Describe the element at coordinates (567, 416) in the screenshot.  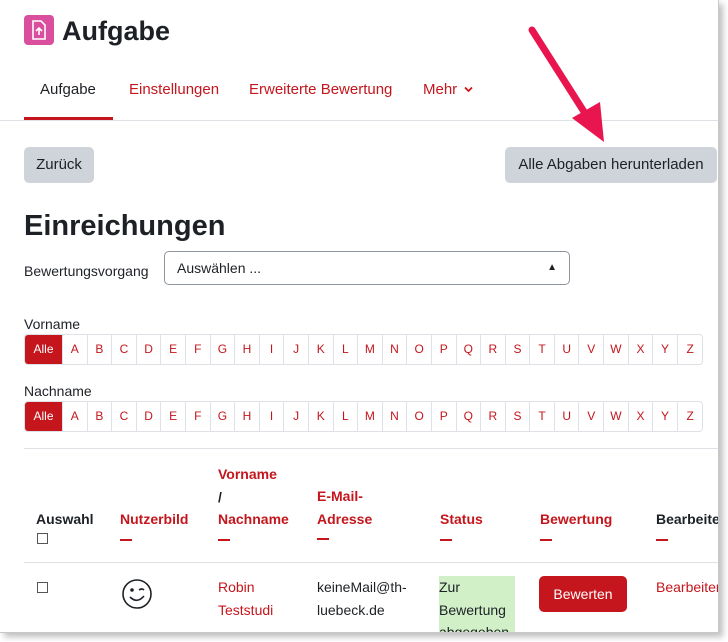
I see `lastname-filter-u: U` at that location.